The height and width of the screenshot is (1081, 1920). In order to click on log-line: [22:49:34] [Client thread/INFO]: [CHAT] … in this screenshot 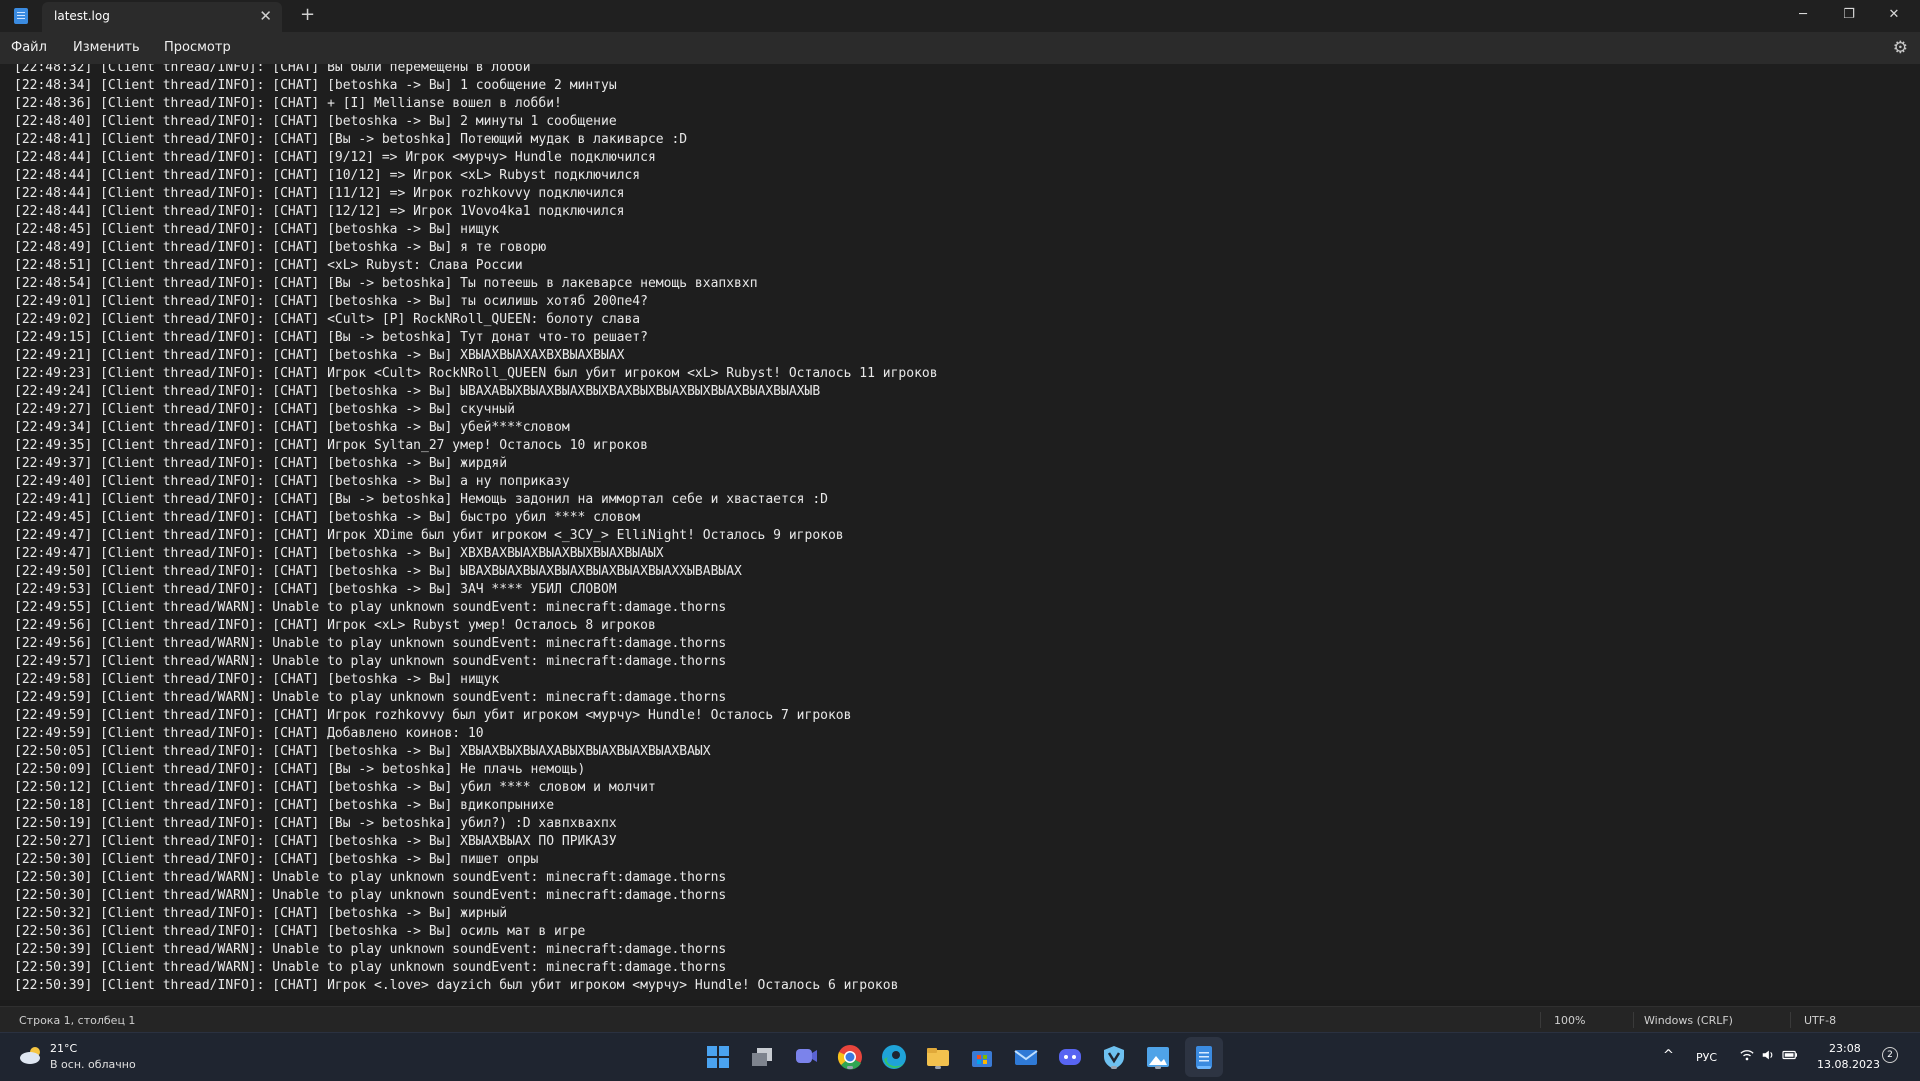, I will do `click(292, 427)`.